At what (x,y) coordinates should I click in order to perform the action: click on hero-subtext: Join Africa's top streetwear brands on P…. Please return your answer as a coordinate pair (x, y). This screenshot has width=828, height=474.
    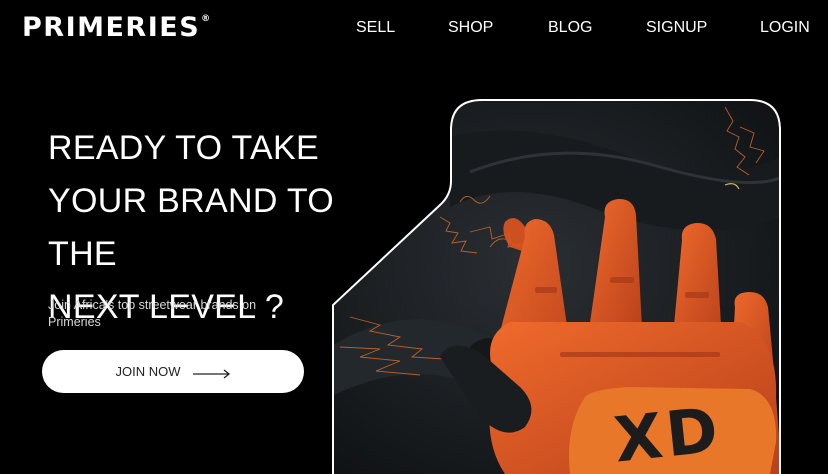
    Looking at the image, I should click on (152, 313).